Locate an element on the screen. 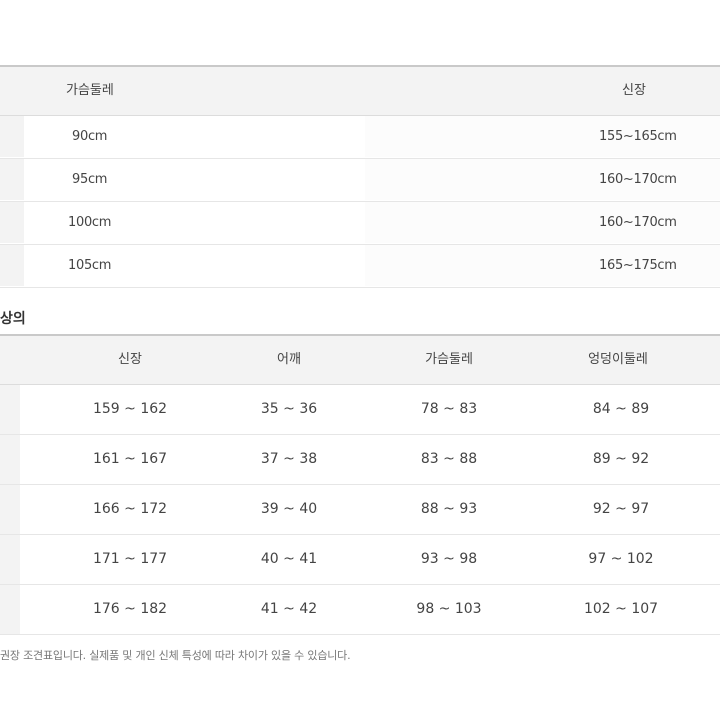 Image resolution: width=720 pixels, height=720 pixels. table2-cell-chest: 98 ~ 103 is located at coordinates (449, 609).